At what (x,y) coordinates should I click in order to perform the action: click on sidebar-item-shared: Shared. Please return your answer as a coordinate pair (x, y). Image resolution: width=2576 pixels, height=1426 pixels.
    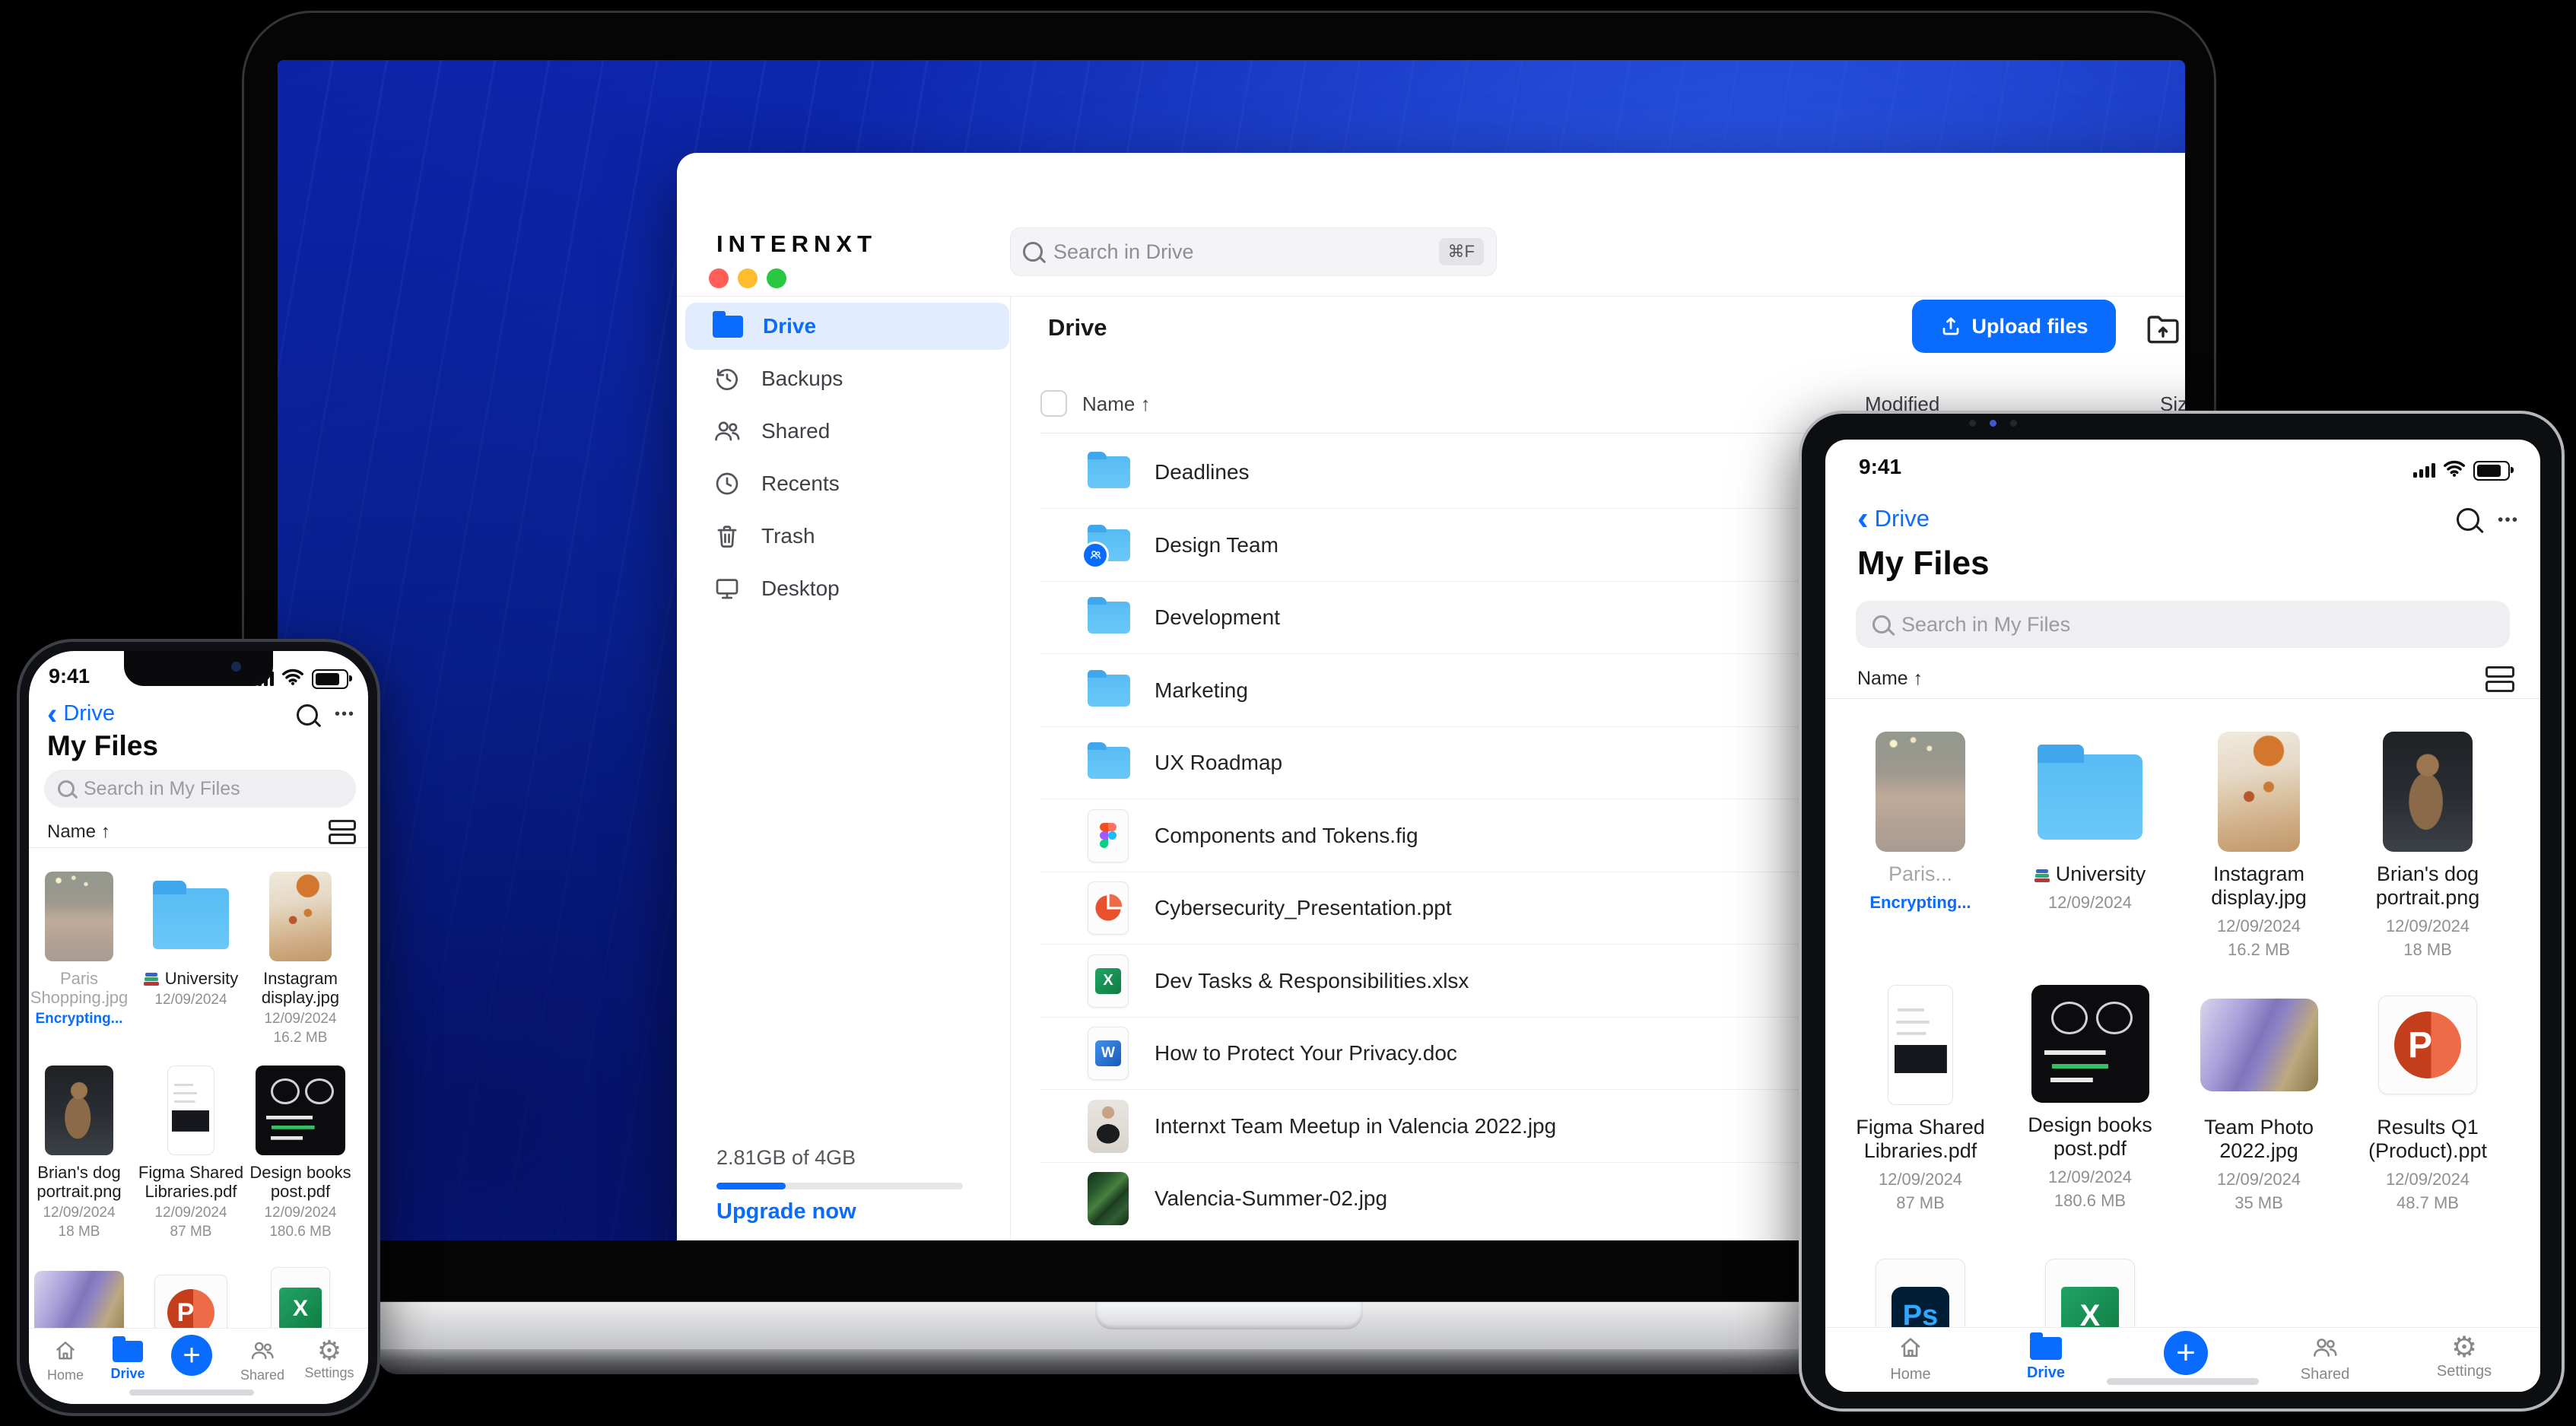
    Looking at the image, I should click on (847, 431).